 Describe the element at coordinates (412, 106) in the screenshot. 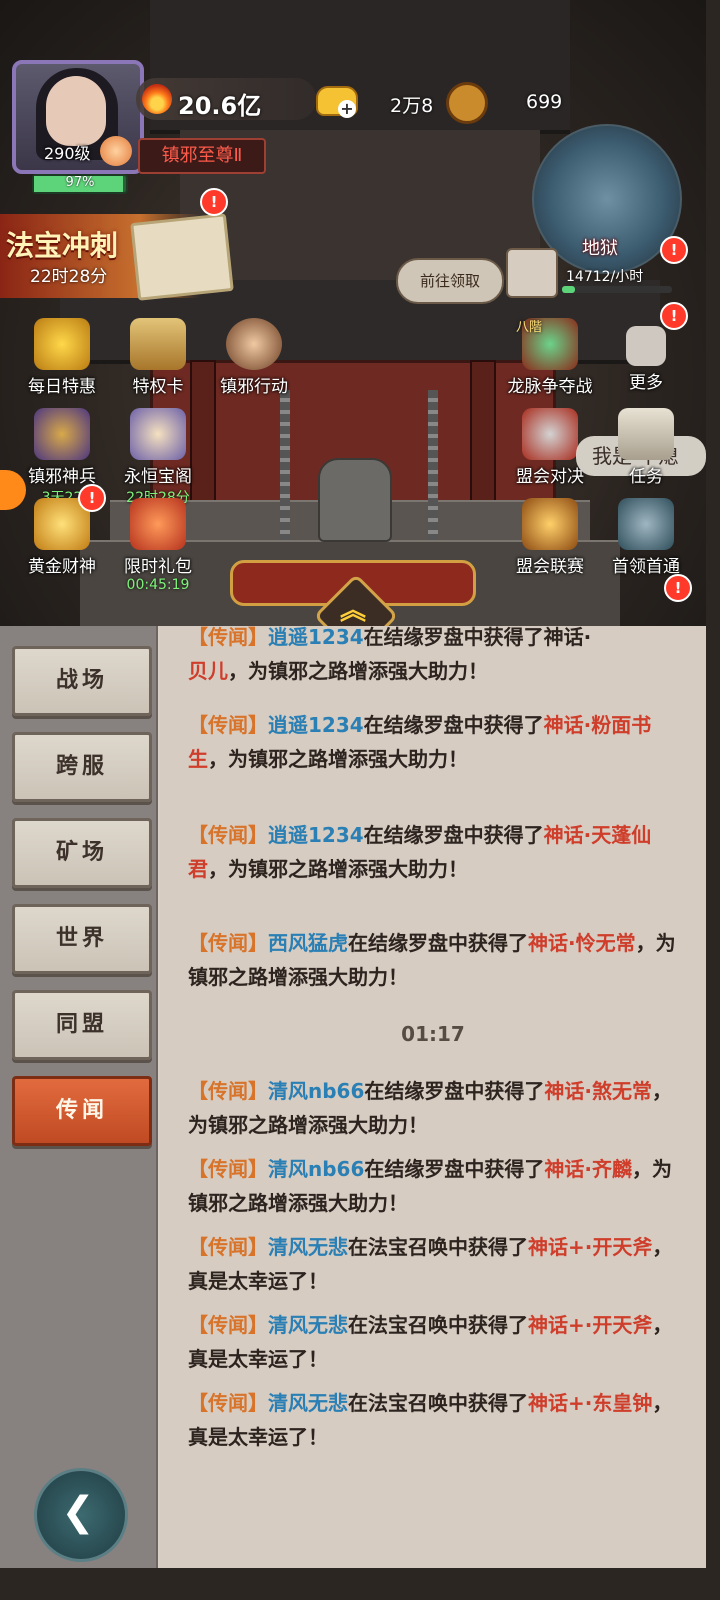

I see `gold-amount: 2万8` at that location.